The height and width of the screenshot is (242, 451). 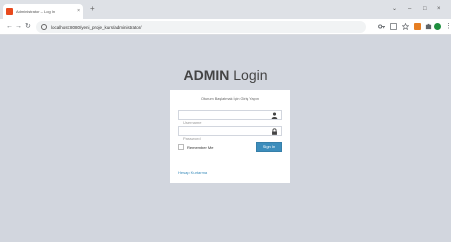 What do you see at coordinates (393, 26) in the screenshot?
I see `translate-icon` at bounding box center [393, 26].